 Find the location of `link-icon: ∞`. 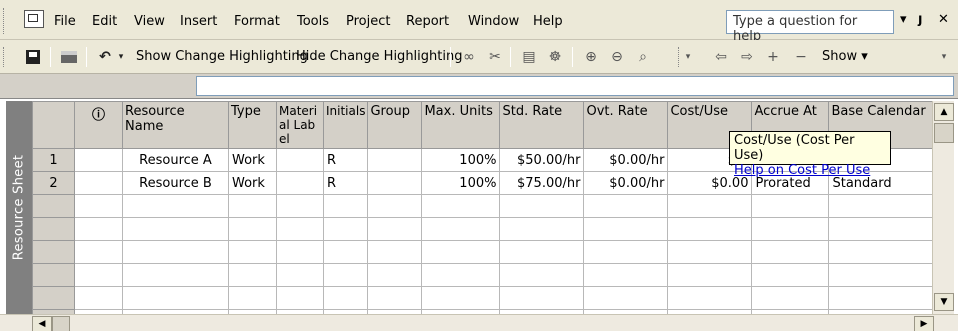

link-icon: ∞ is located at coordinates (469, 57).